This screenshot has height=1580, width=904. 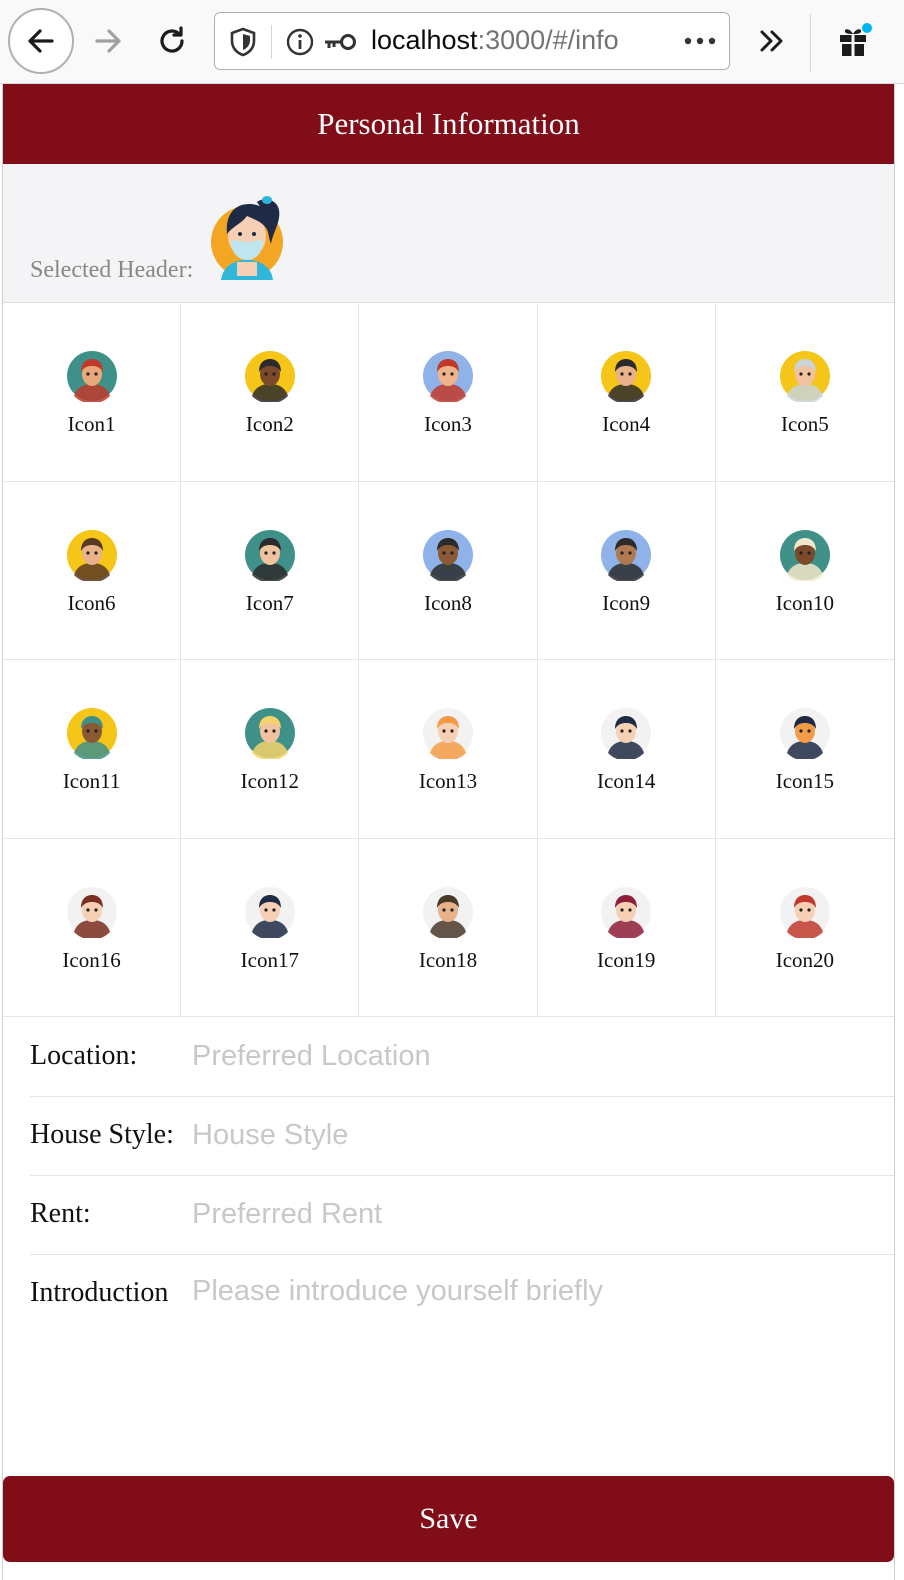 I want to click on selected-avatar-icon, so click(x=247, y=238).